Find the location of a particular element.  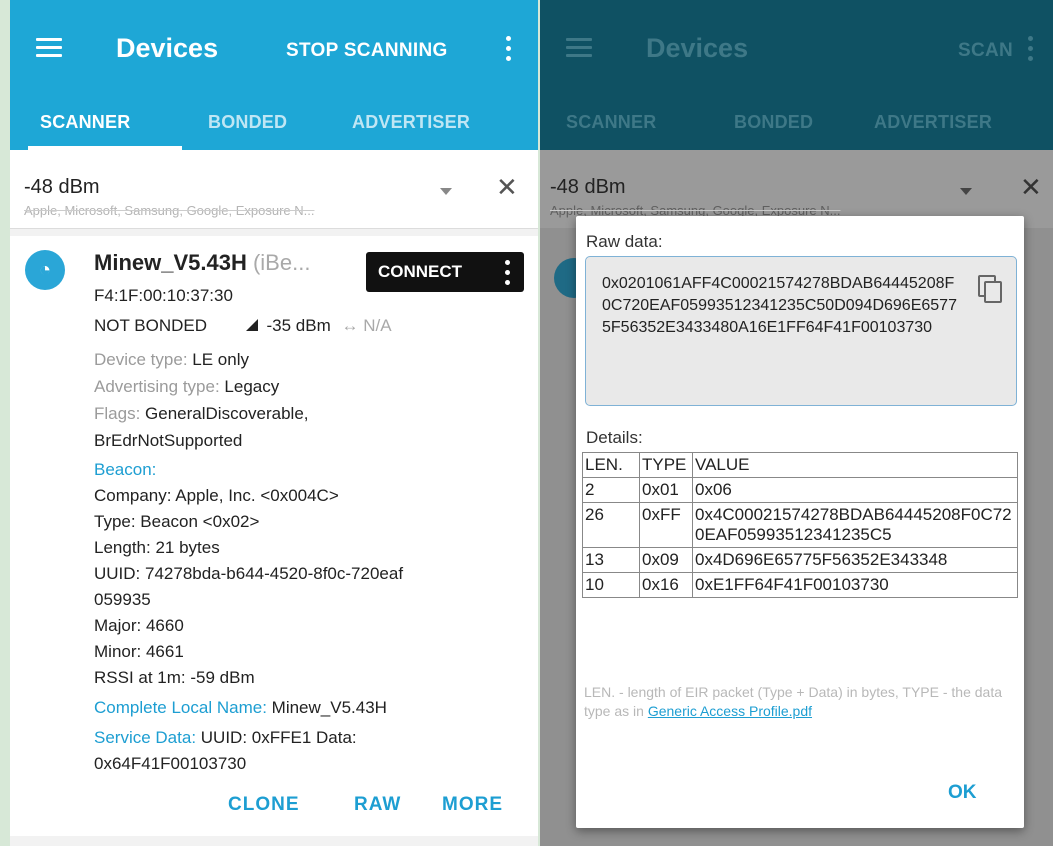

ok-button: OK is located at coordinates (962, 793).